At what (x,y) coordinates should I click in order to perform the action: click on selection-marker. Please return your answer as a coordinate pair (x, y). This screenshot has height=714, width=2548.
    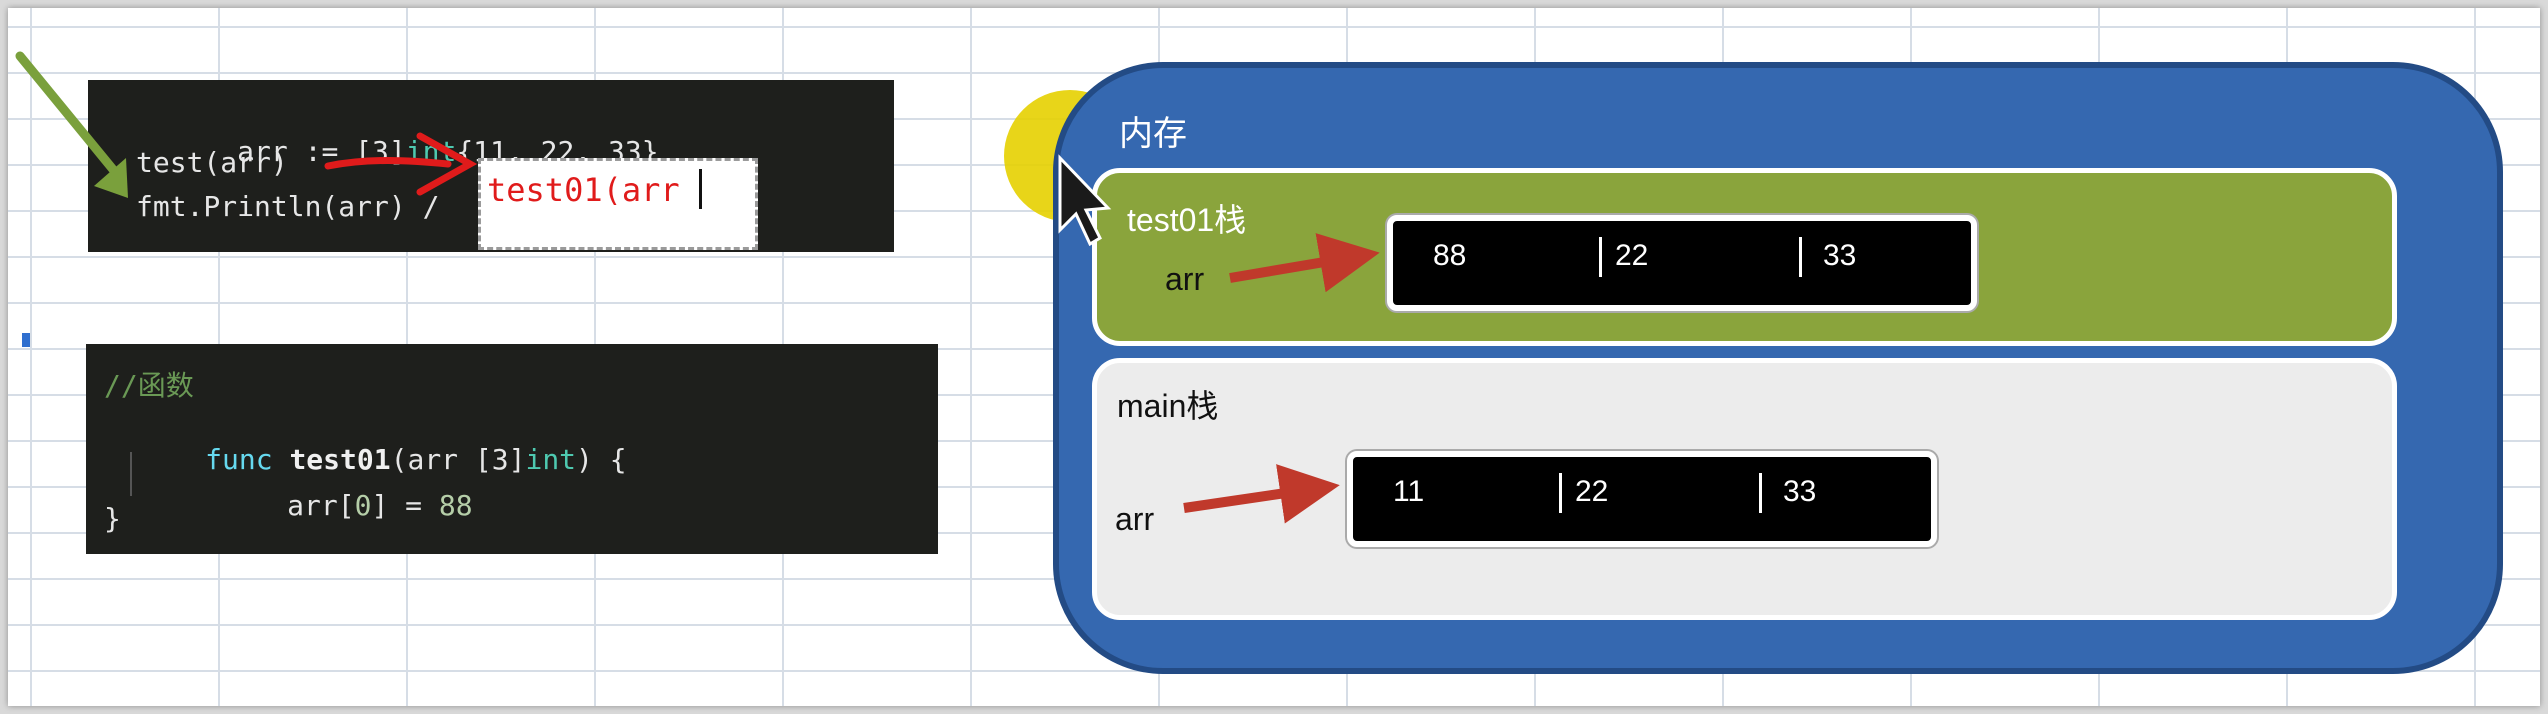
    Looking at the image, I should click on (26, 340).